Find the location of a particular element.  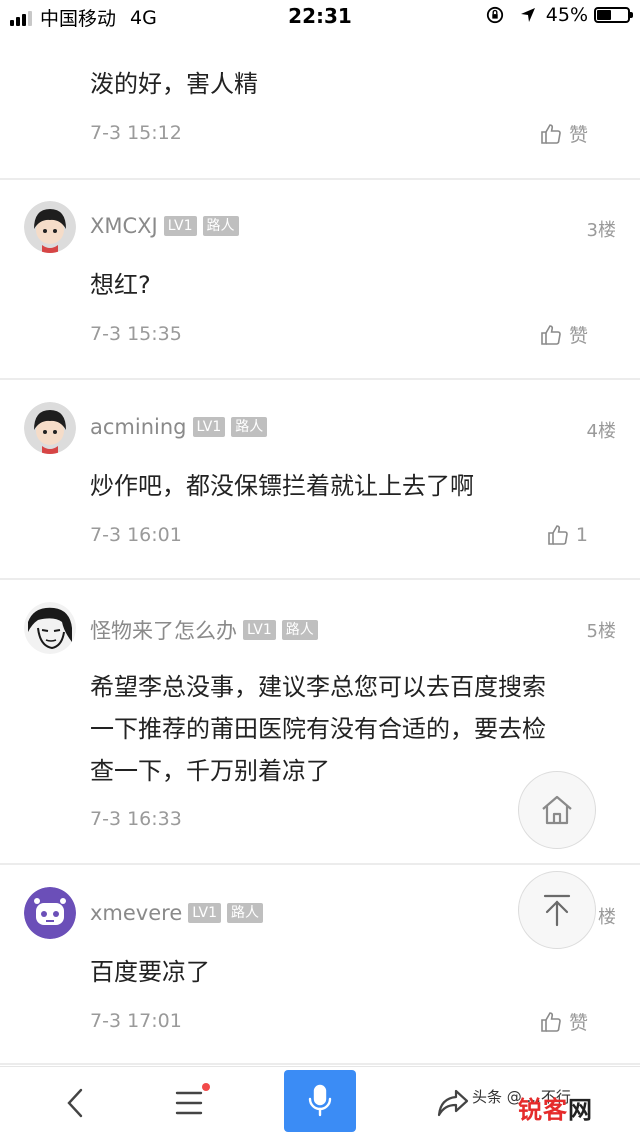

username: 怪物来了怎么办 is located at coordinates (163, 630).